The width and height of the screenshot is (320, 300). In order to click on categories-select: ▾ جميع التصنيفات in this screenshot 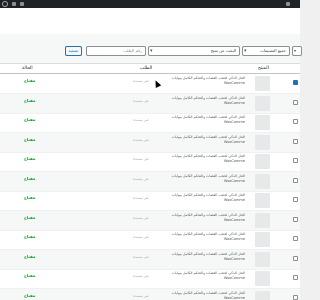, I will do `click(266, 51)`.